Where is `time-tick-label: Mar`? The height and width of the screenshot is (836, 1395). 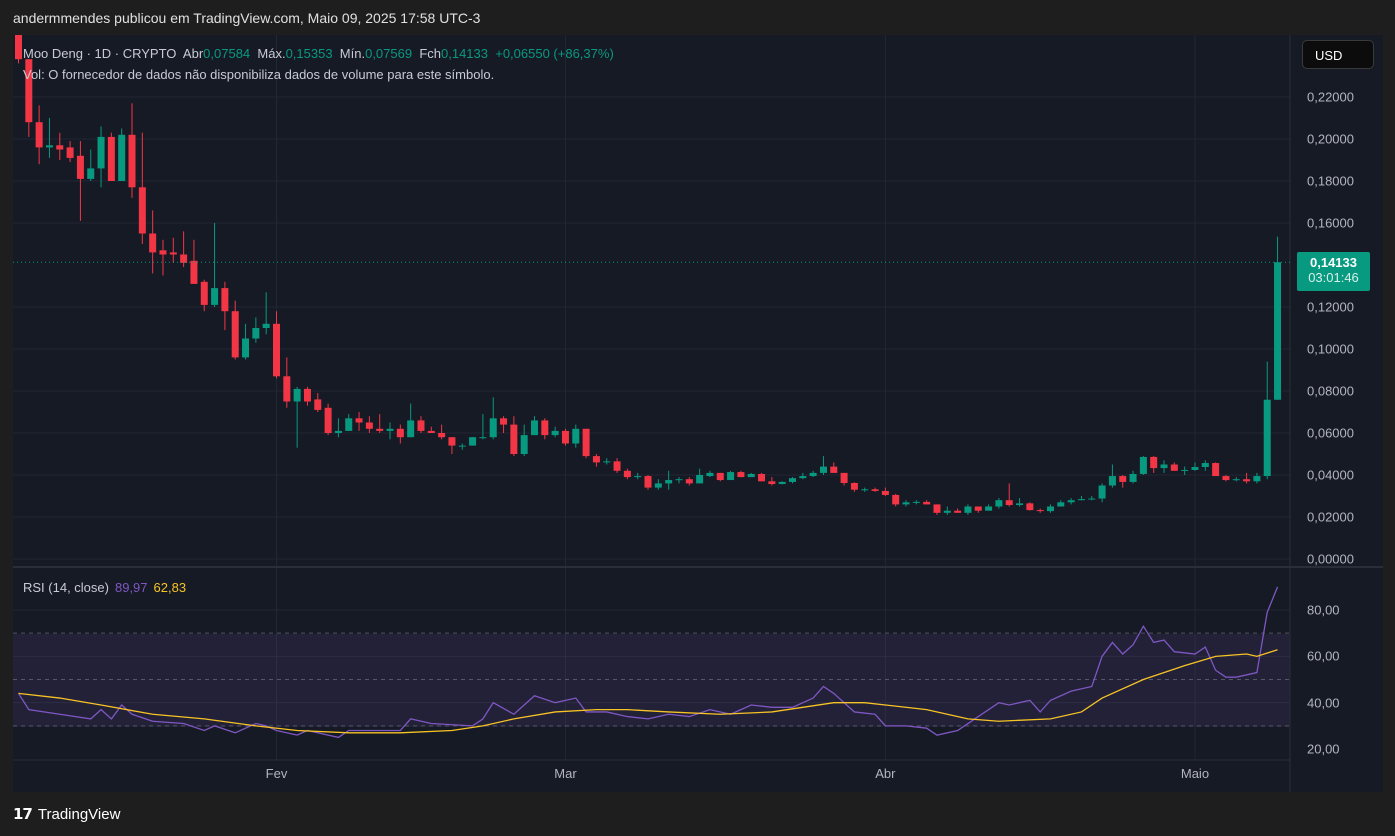 time-tick-label: Mar is located at coordinates (565, 773).